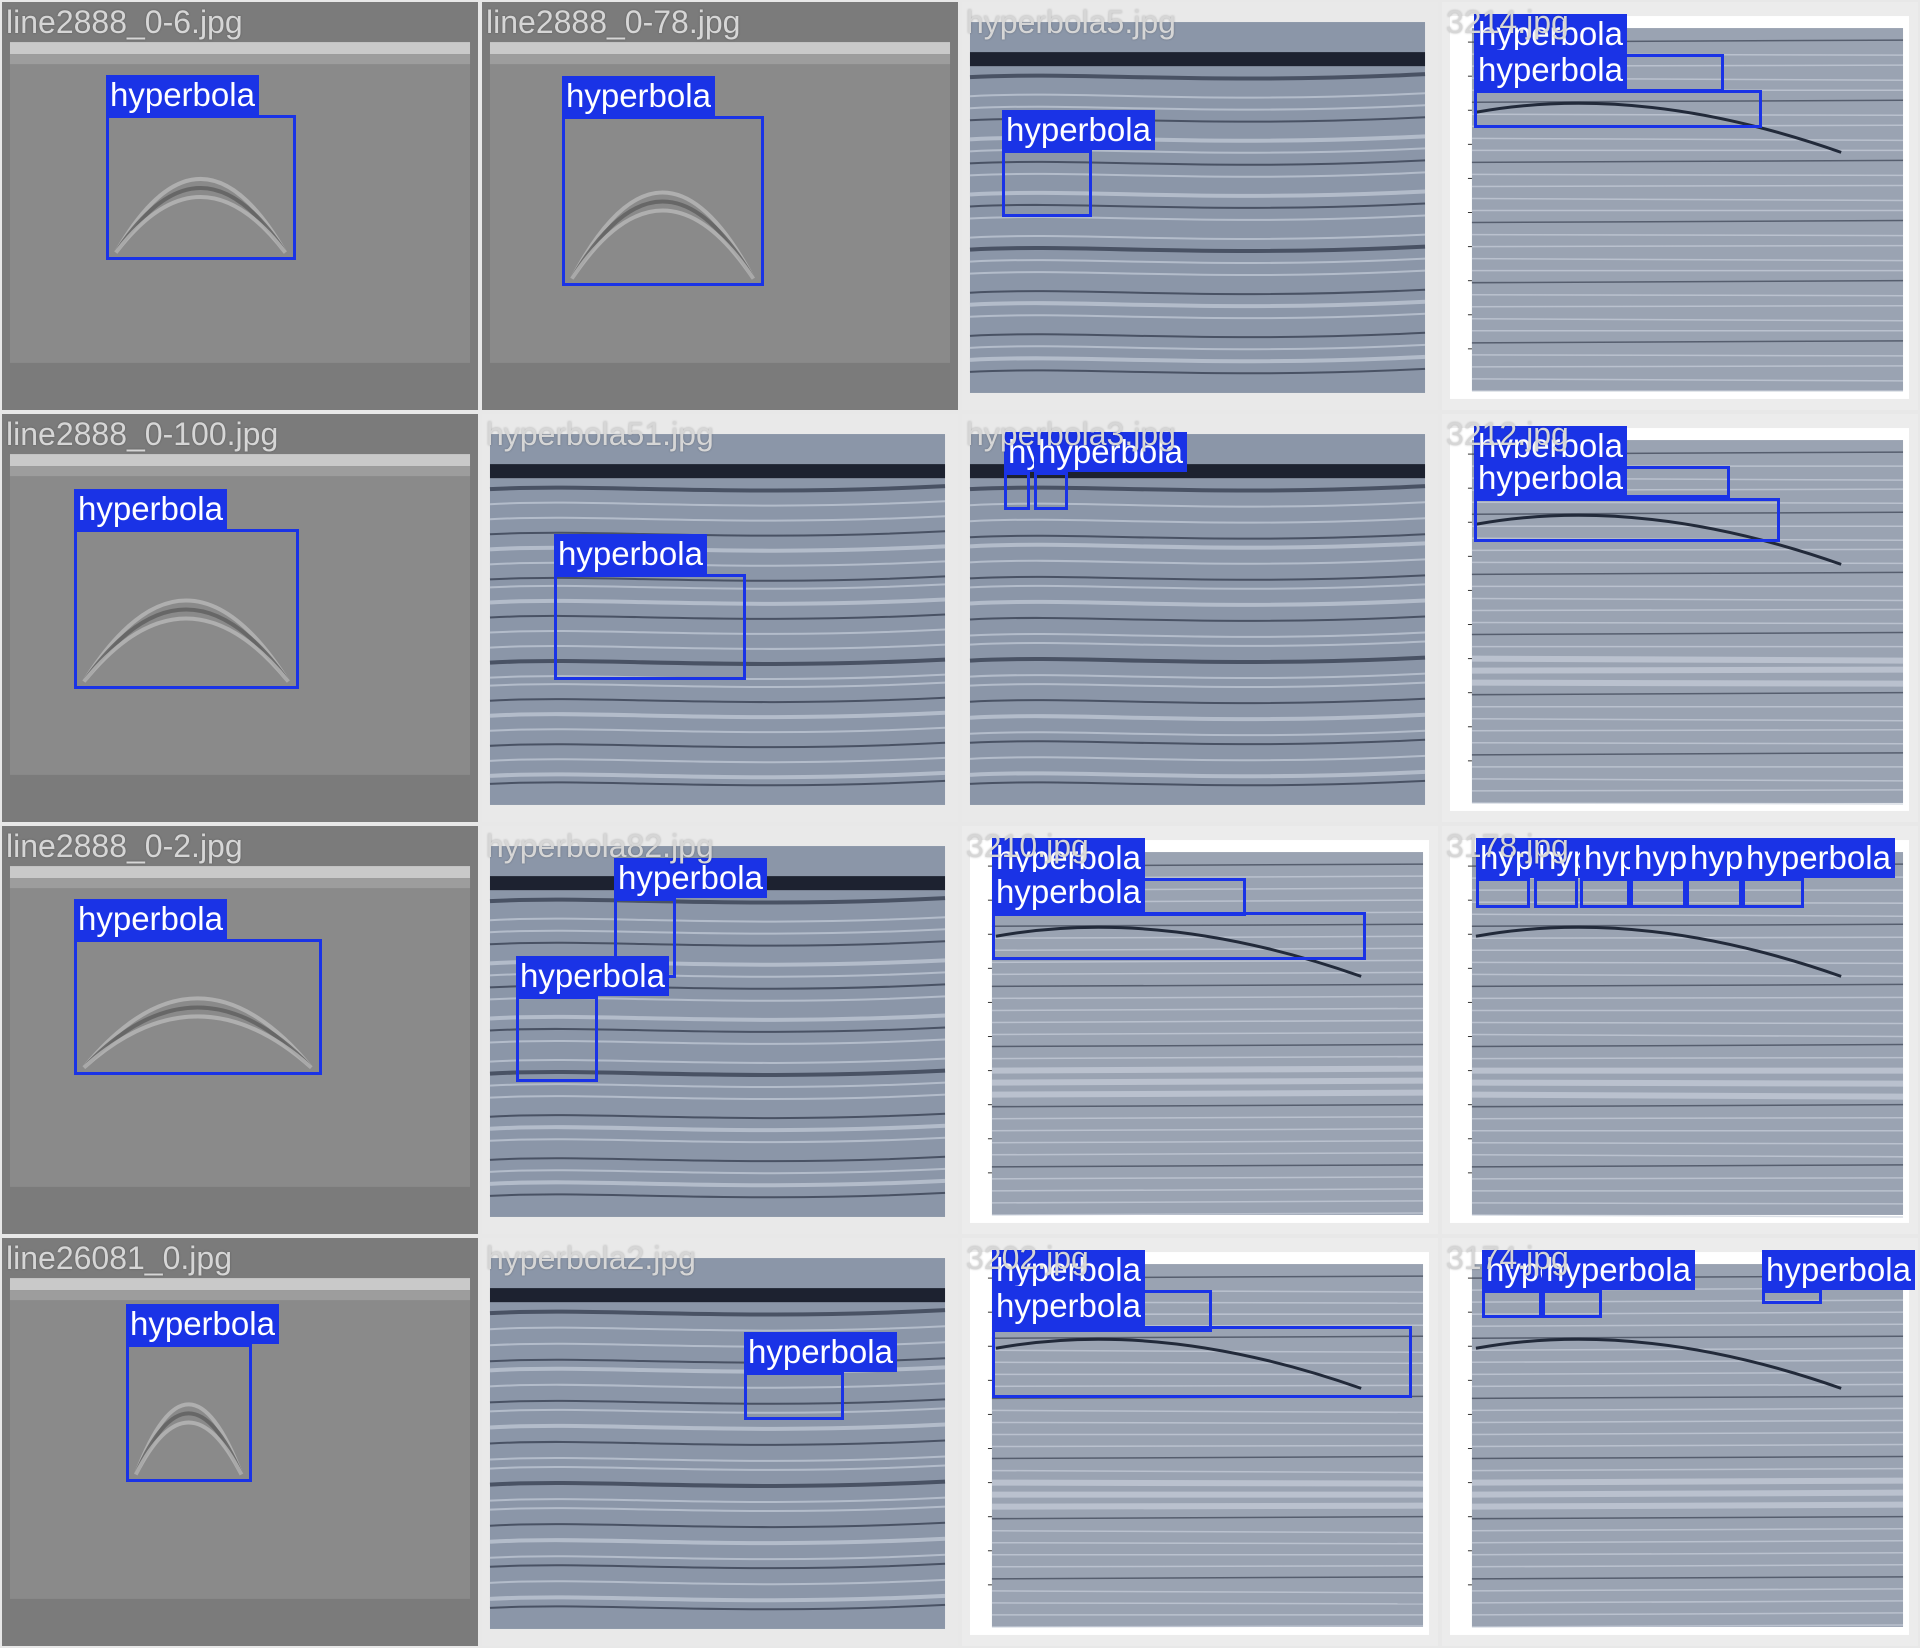 This screenshot has width=1920, height=1648. What do you see at coordinates (613, 22) in the screenshot?
I see `image-filename: line2888_0-78.jpg` at bounding box center [613, 22].